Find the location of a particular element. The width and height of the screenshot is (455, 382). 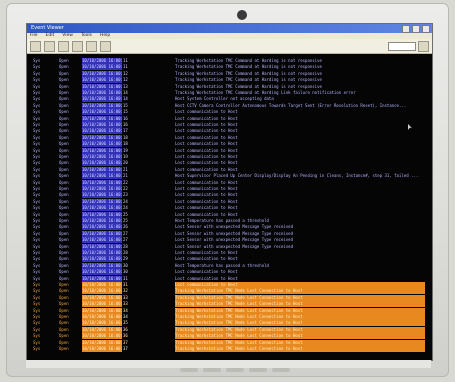

menu-tools: Tools is located at coordinates (86, 36).